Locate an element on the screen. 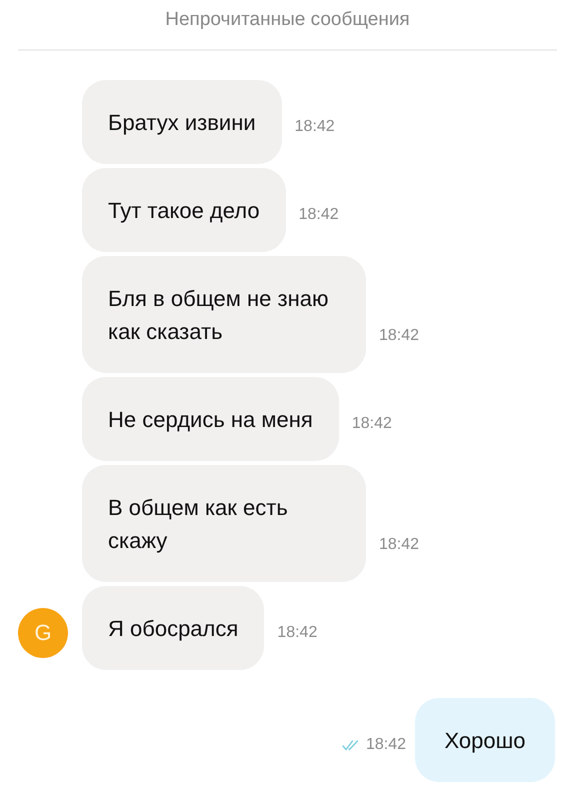 The width and height of the screenshot is (575, 793). avatar: G is located at coordinates (43, 633).